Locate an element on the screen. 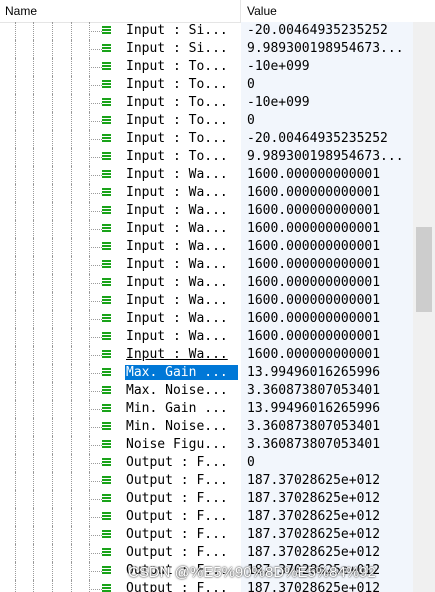 The image size is (435, 592). tree-row: Input : To... -20.00464935235252 is located at coordinates (206, 139).